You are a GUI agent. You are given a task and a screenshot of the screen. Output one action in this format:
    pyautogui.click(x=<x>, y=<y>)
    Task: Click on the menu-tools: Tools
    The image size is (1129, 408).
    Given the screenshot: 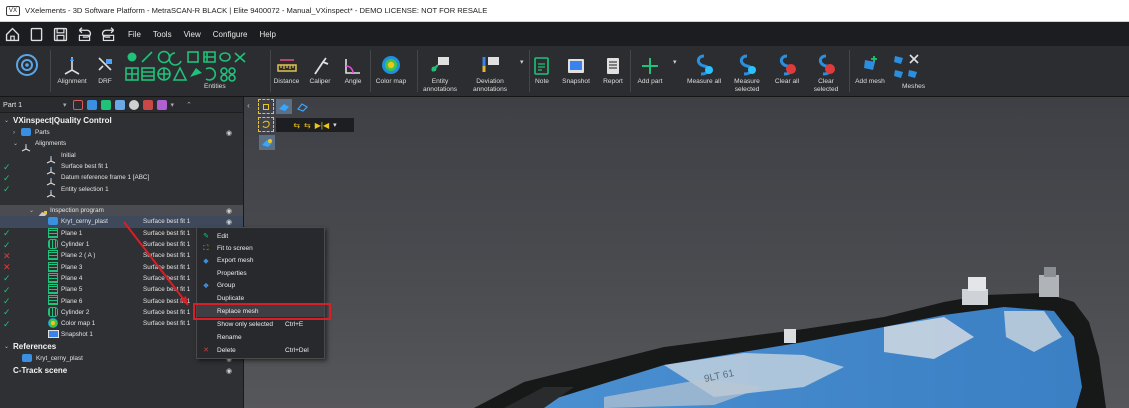 What is the action you would take?
    pyautogui.click(x=162, y=34)
    